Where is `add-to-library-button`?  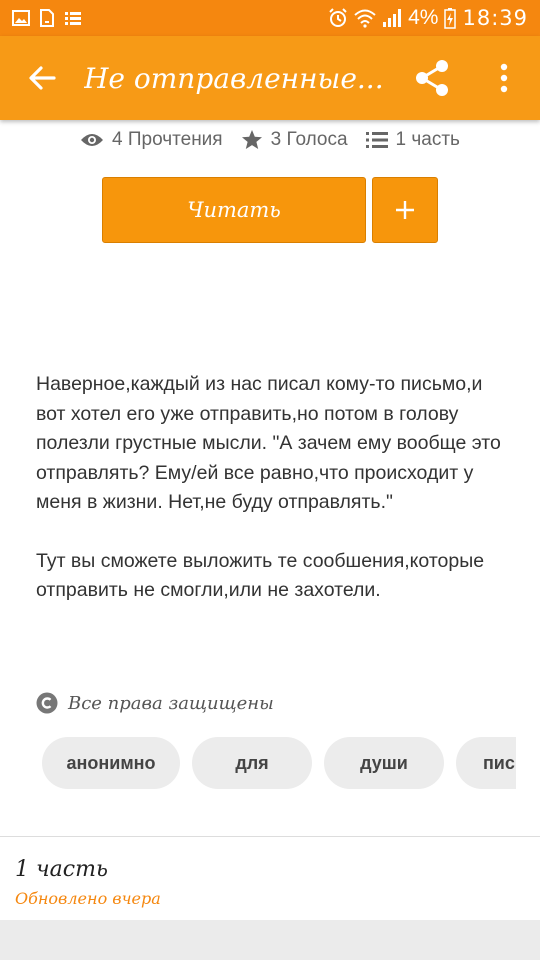
add-to-library-button is located at coordinates (405, 210).